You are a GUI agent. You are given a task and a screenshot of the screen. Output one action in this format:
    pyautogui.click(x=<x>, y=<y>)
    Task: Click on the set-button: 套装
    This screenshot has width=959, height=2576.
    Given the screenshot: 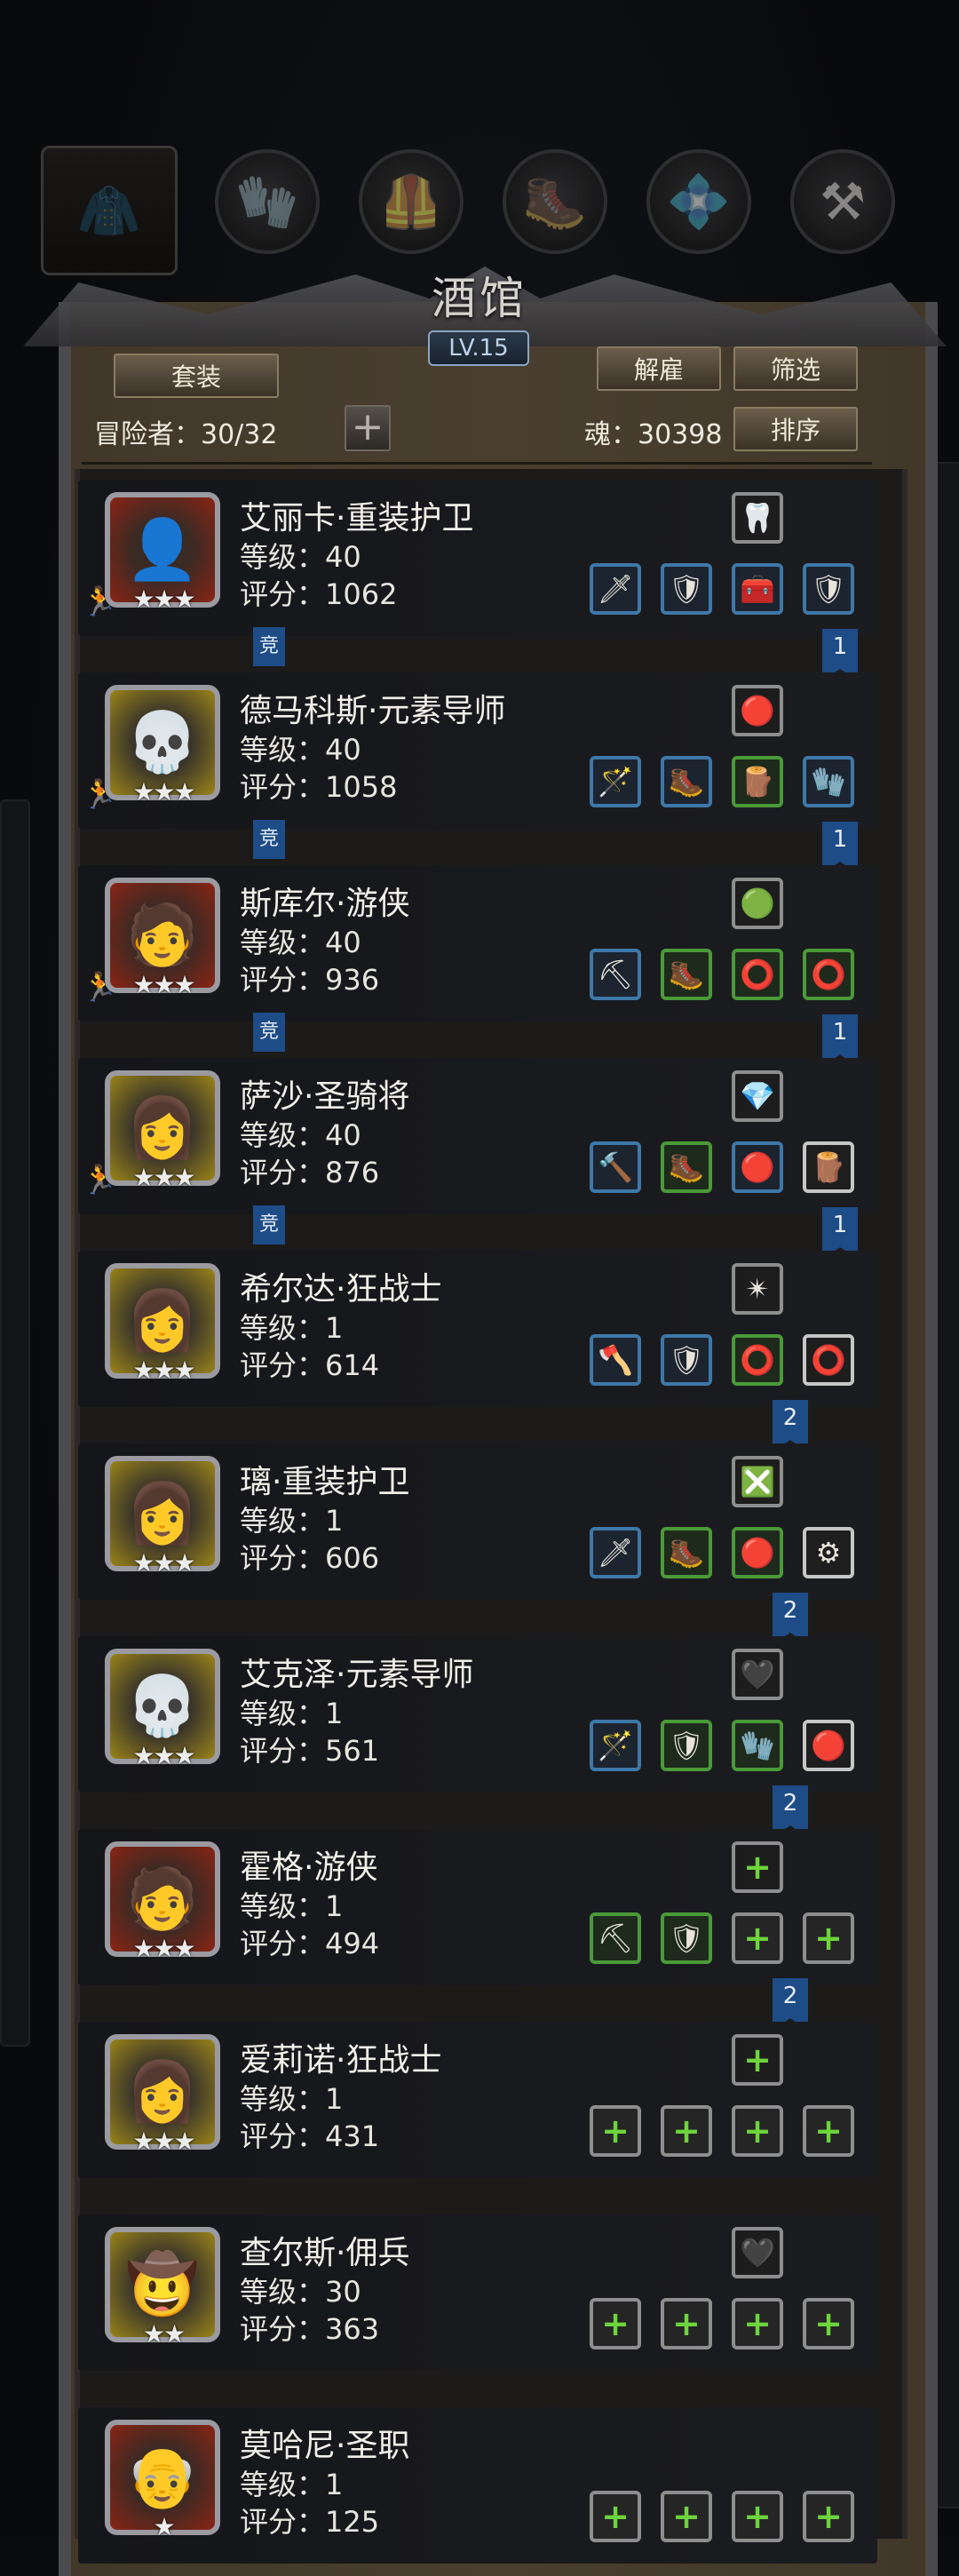 What is the action you would take?
    pyautogui.click(x=196, y=376)
    